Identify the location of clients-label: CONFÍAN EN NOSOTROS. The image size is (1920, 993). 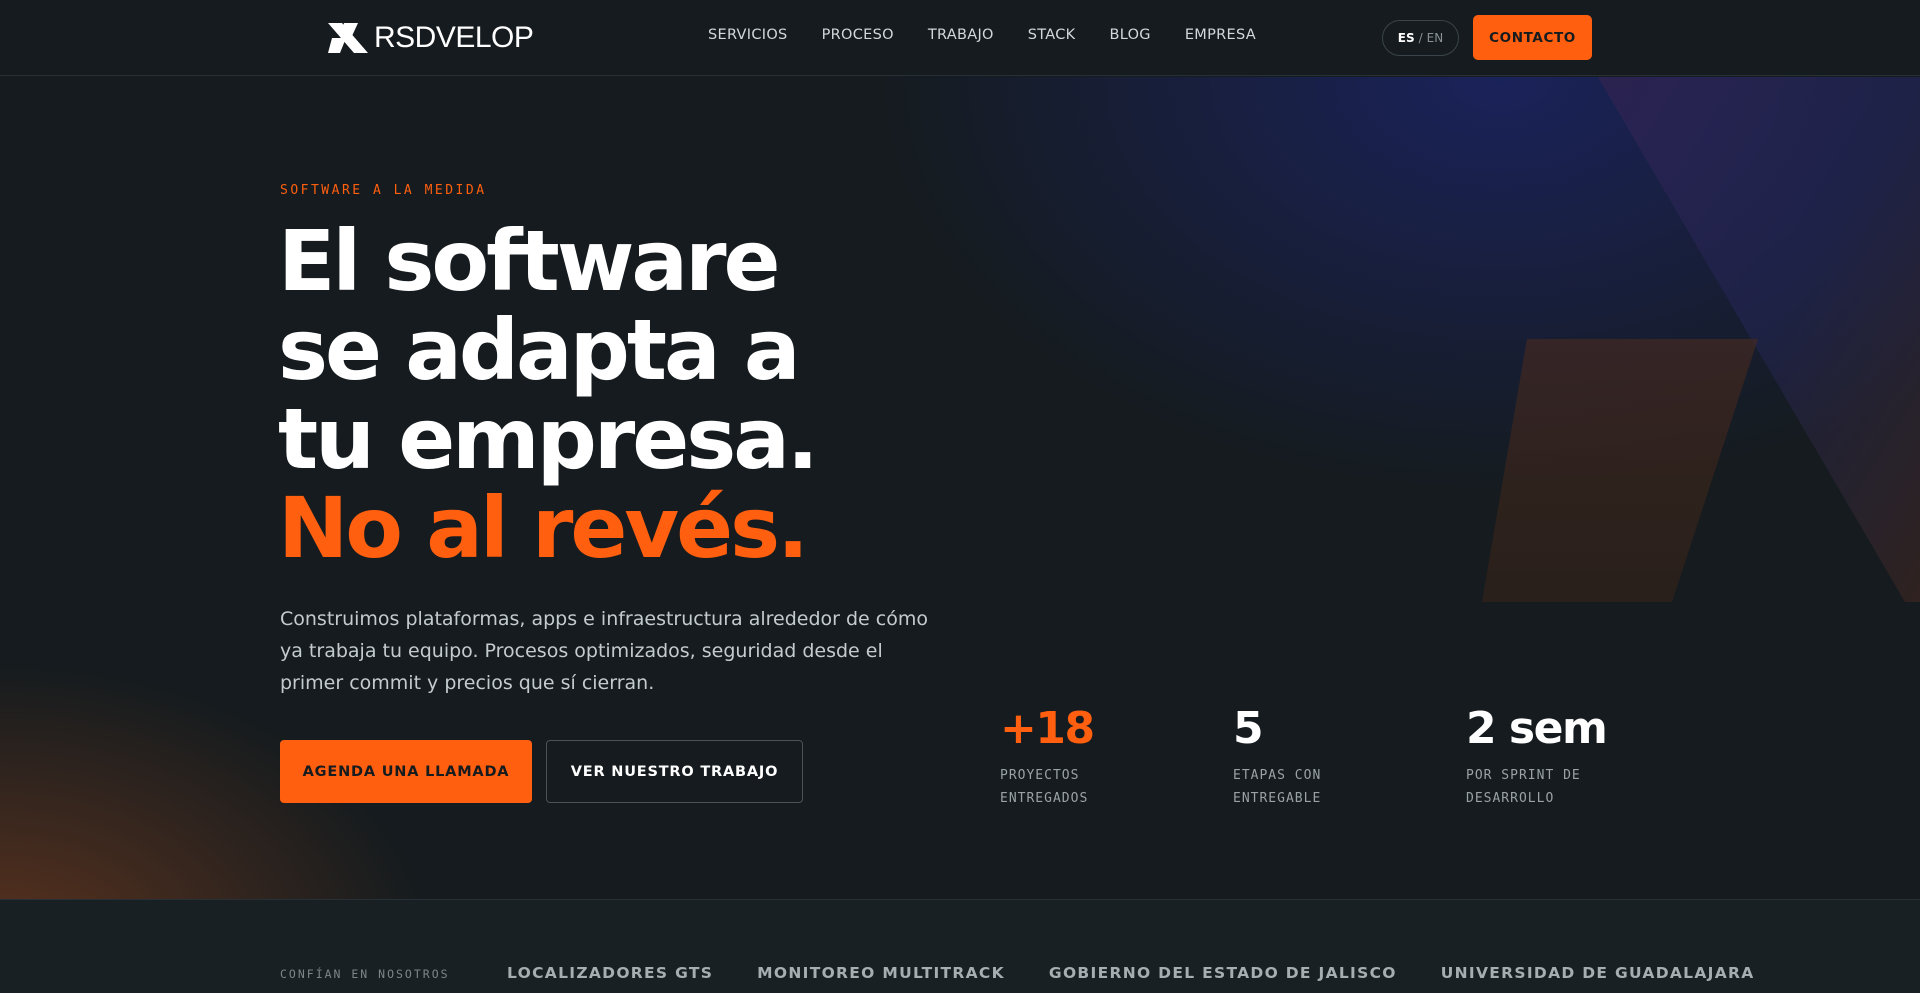
(365, 974).